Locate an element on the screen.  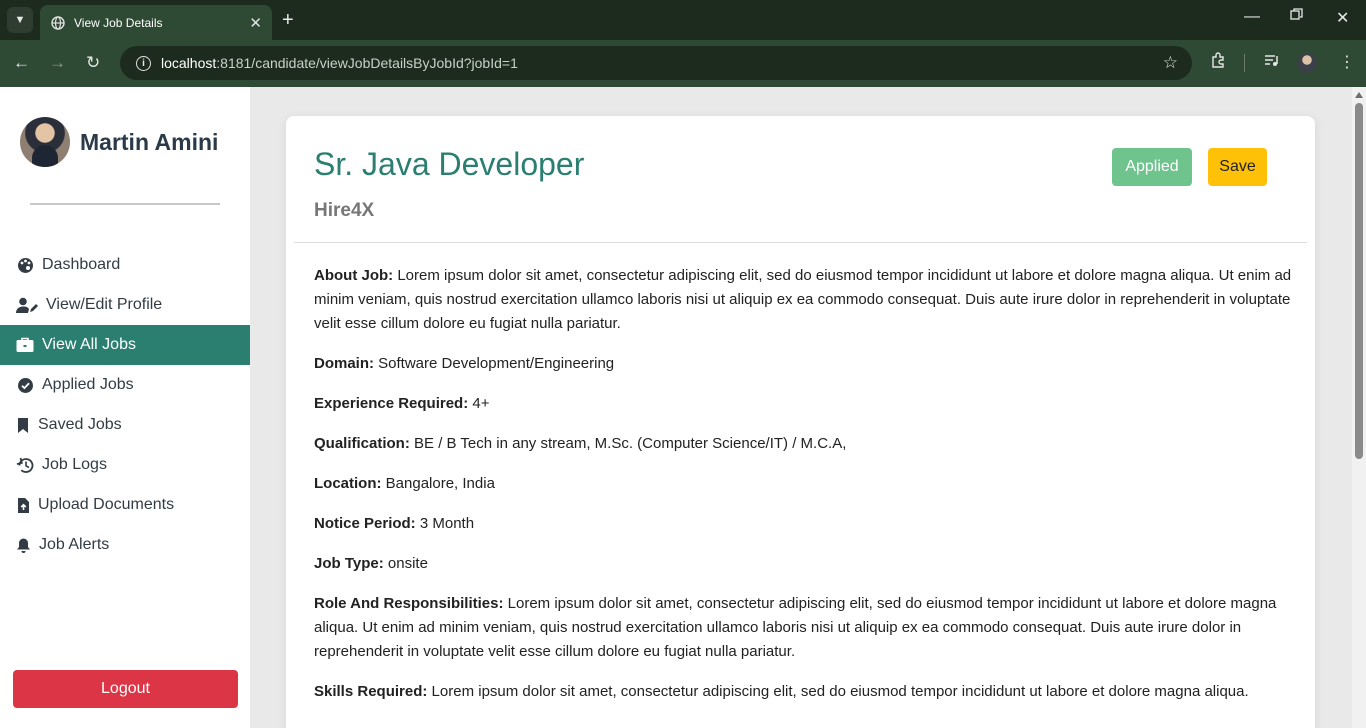
sidebar-item-job-alerts: Job Alerts is located at coordinates (125, 545).